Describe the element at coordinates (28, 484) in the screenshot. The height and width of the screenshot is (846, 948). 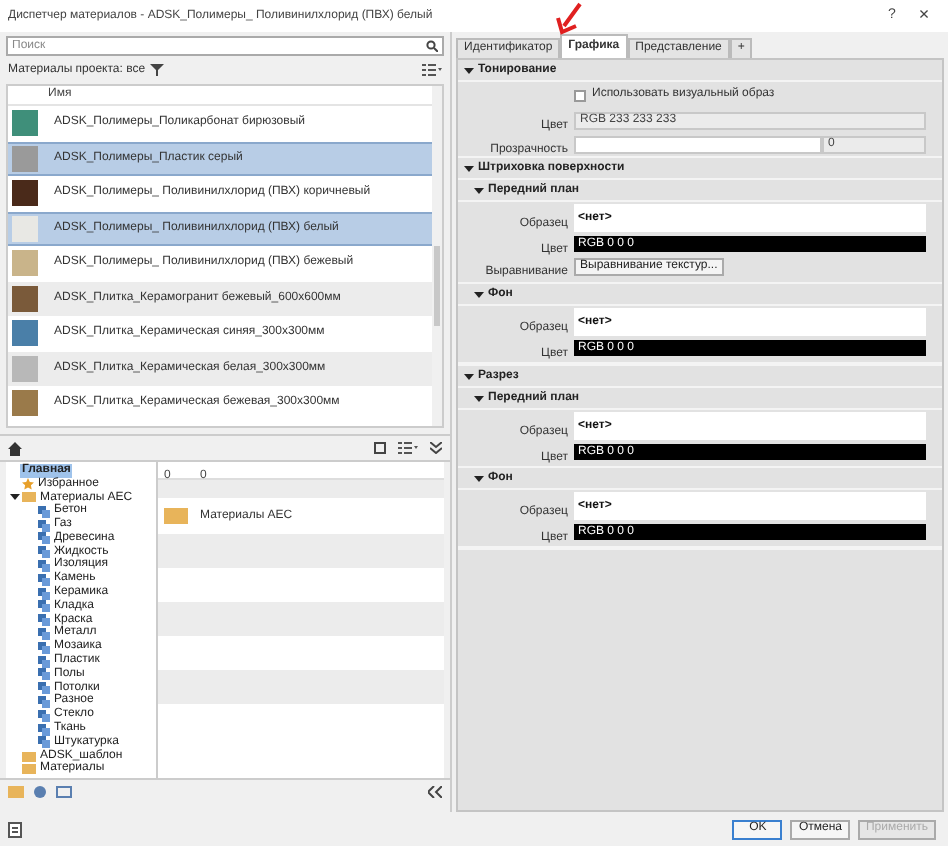
I see `star-icon` at that location.